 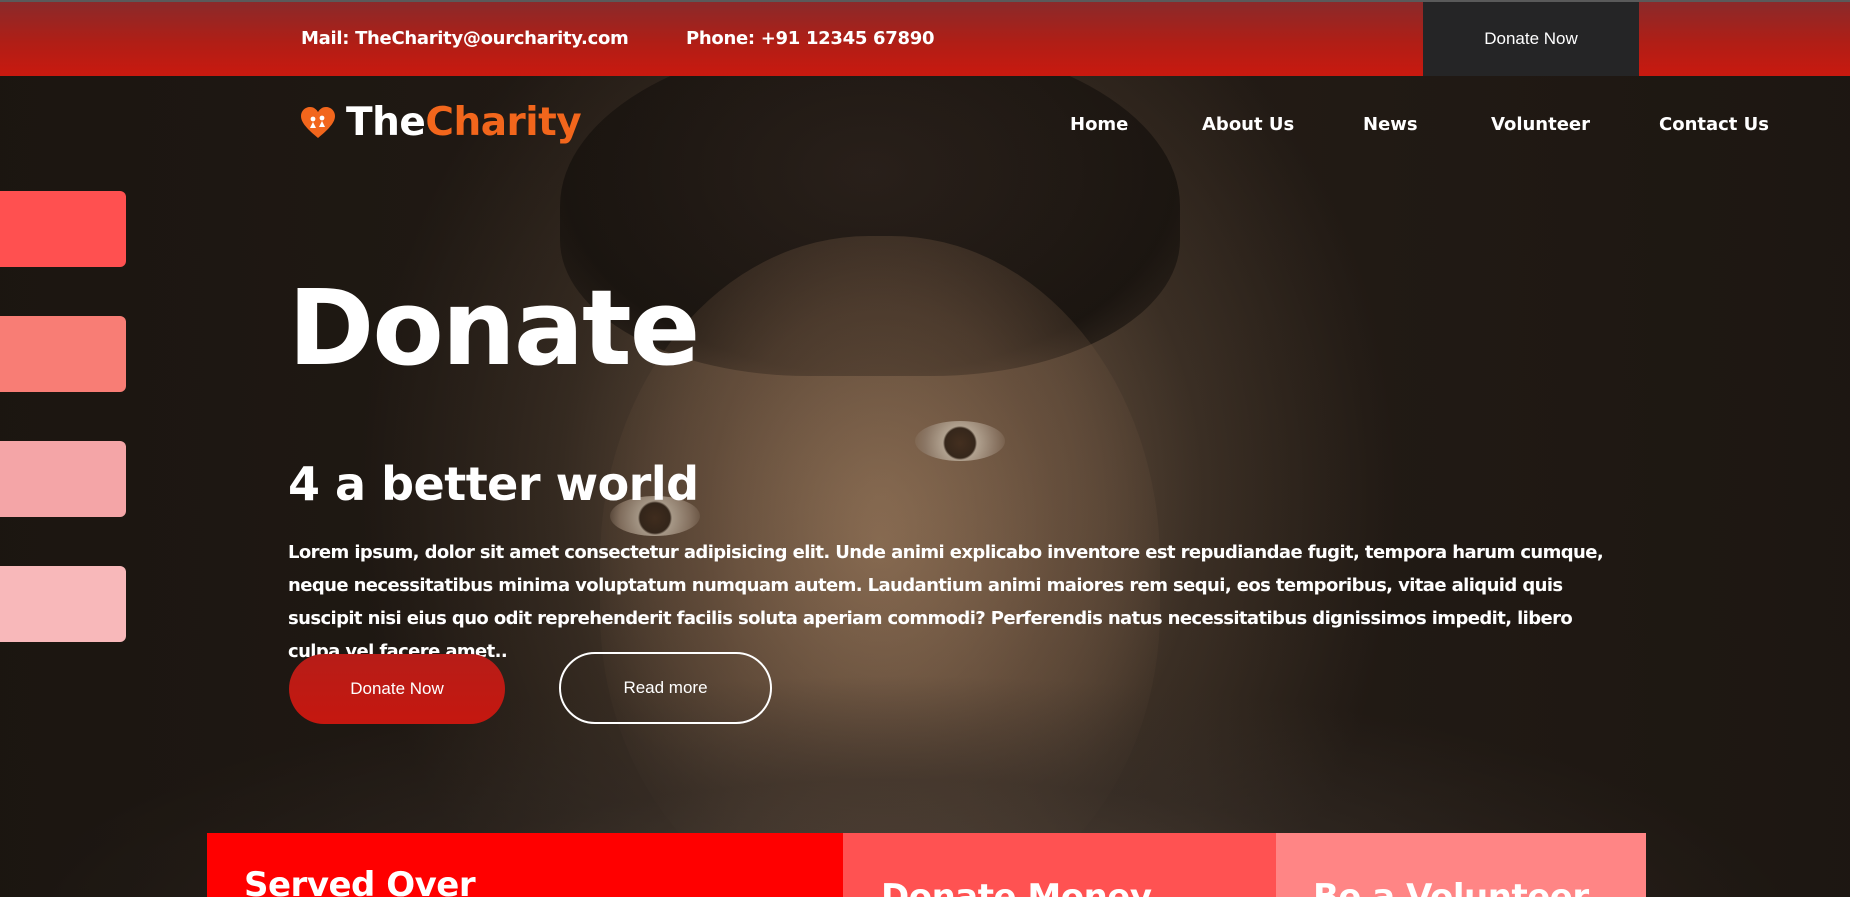 I want to click on card-be-a-volunteer: Be a Volunteer, so click(x=1461, y=865).